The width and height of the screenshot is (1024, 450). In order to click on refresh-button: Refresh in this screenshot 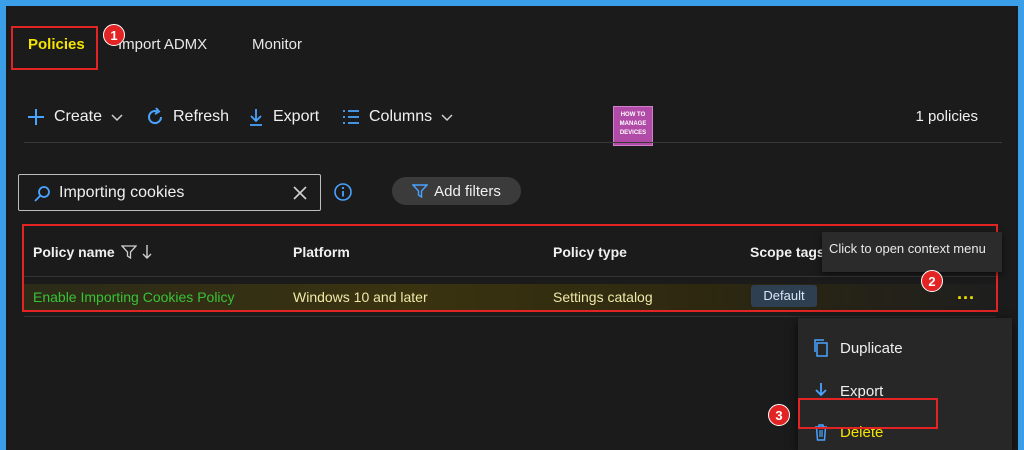, I will do `click(187, 117)`.